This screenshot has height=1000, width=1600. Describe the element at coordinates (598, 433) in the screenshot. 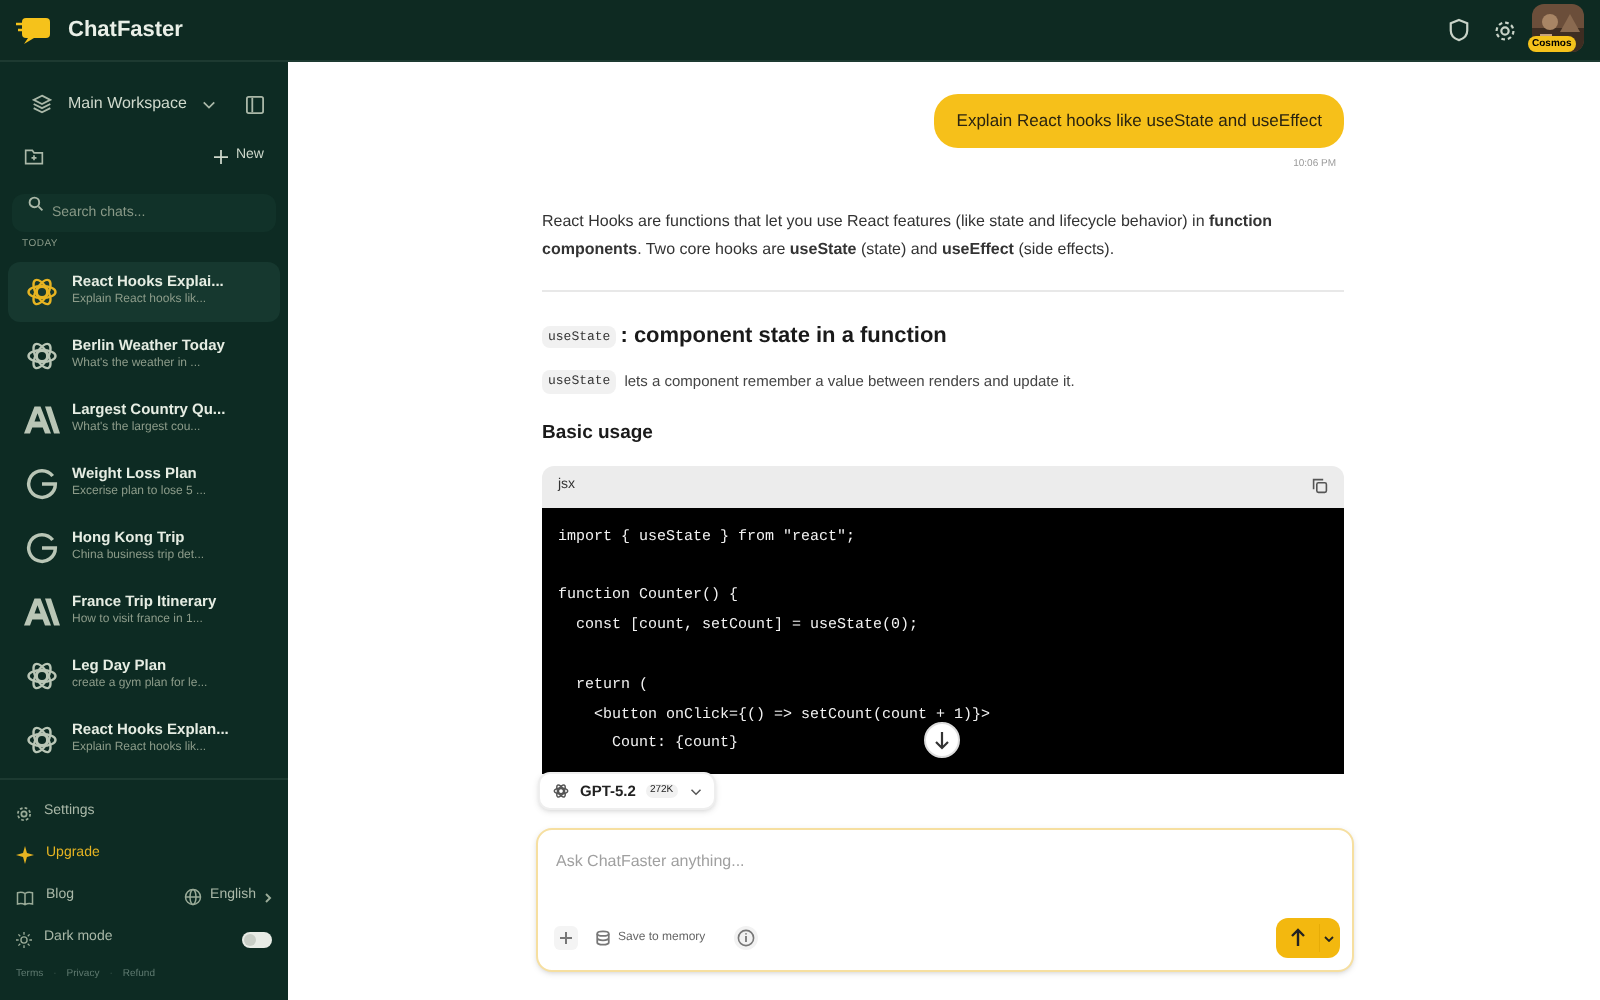

I see `subheading: Basic usage` at that location.